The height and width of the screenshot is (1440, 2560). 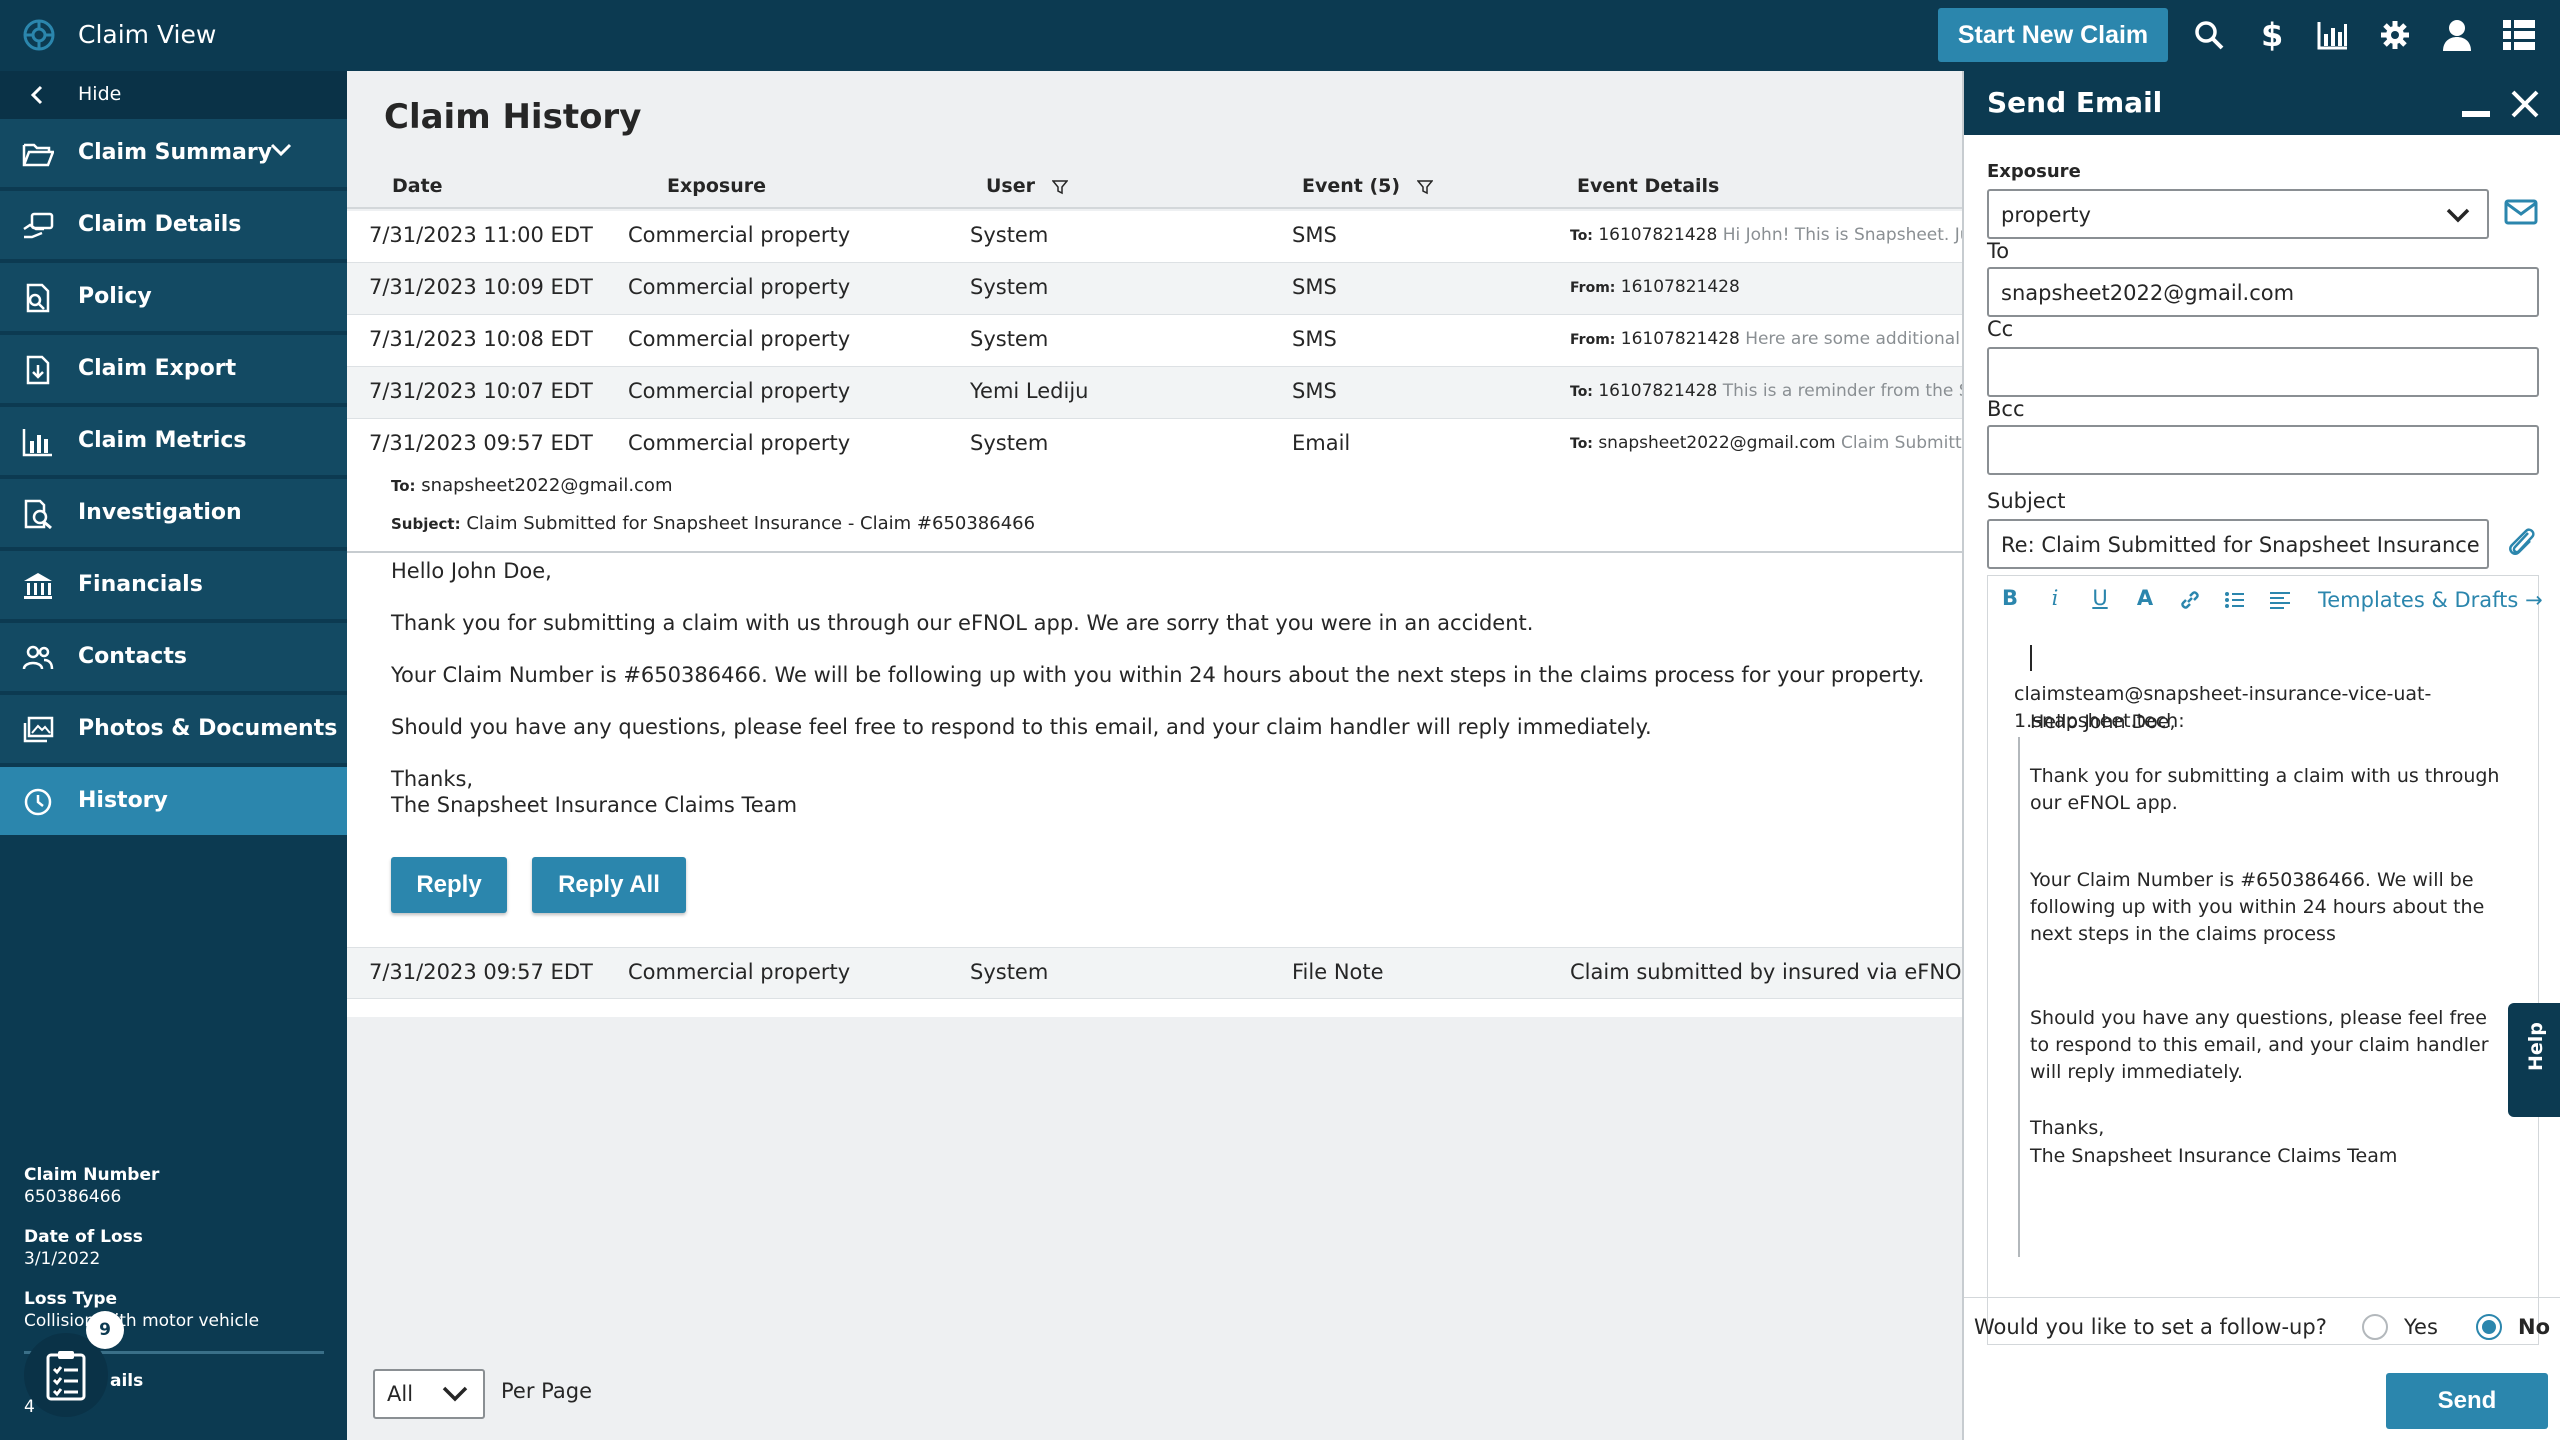 What do you see at coordinates (38, 225) in the screenshot?
I see `hand-card-icon` at bounding box center [38, 225].